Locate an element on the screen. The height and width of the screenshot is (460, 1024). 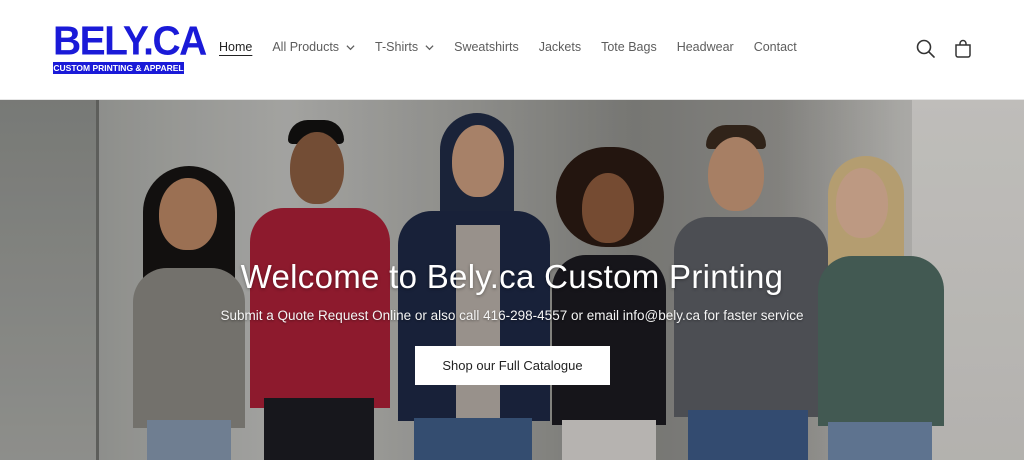
logo: BELY.CA CUSTOM PRINTING & APPAREL is located at coordinates (130, 47).